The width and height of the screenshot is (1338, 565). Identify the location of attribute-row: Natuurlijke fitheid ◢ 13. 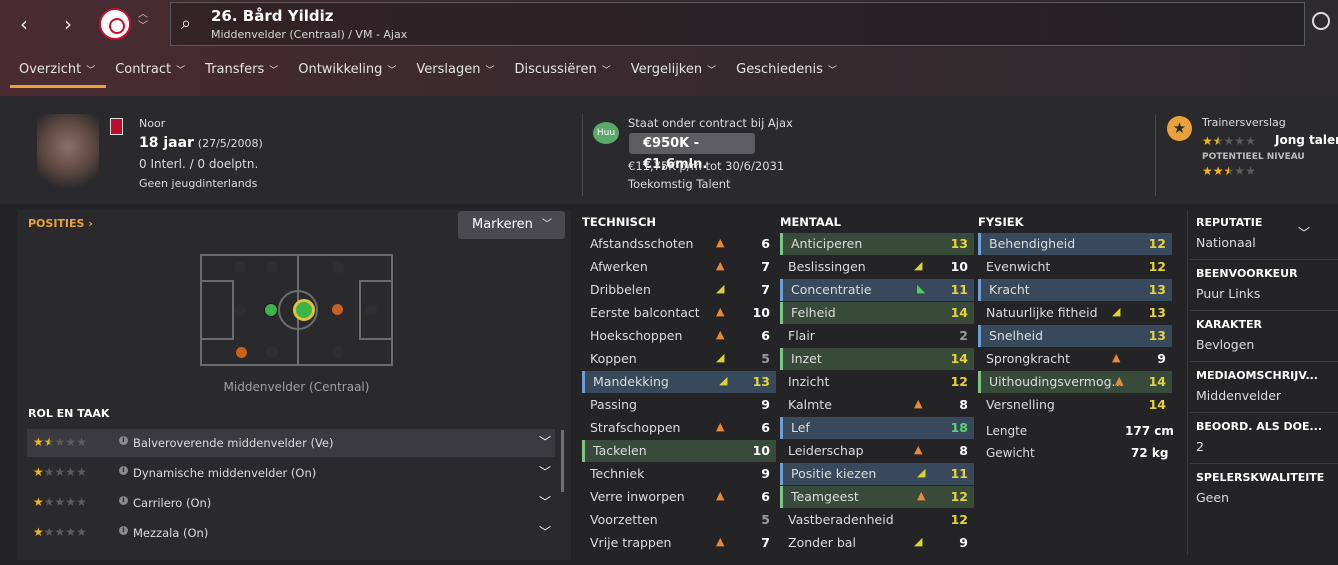
(1075, 313).